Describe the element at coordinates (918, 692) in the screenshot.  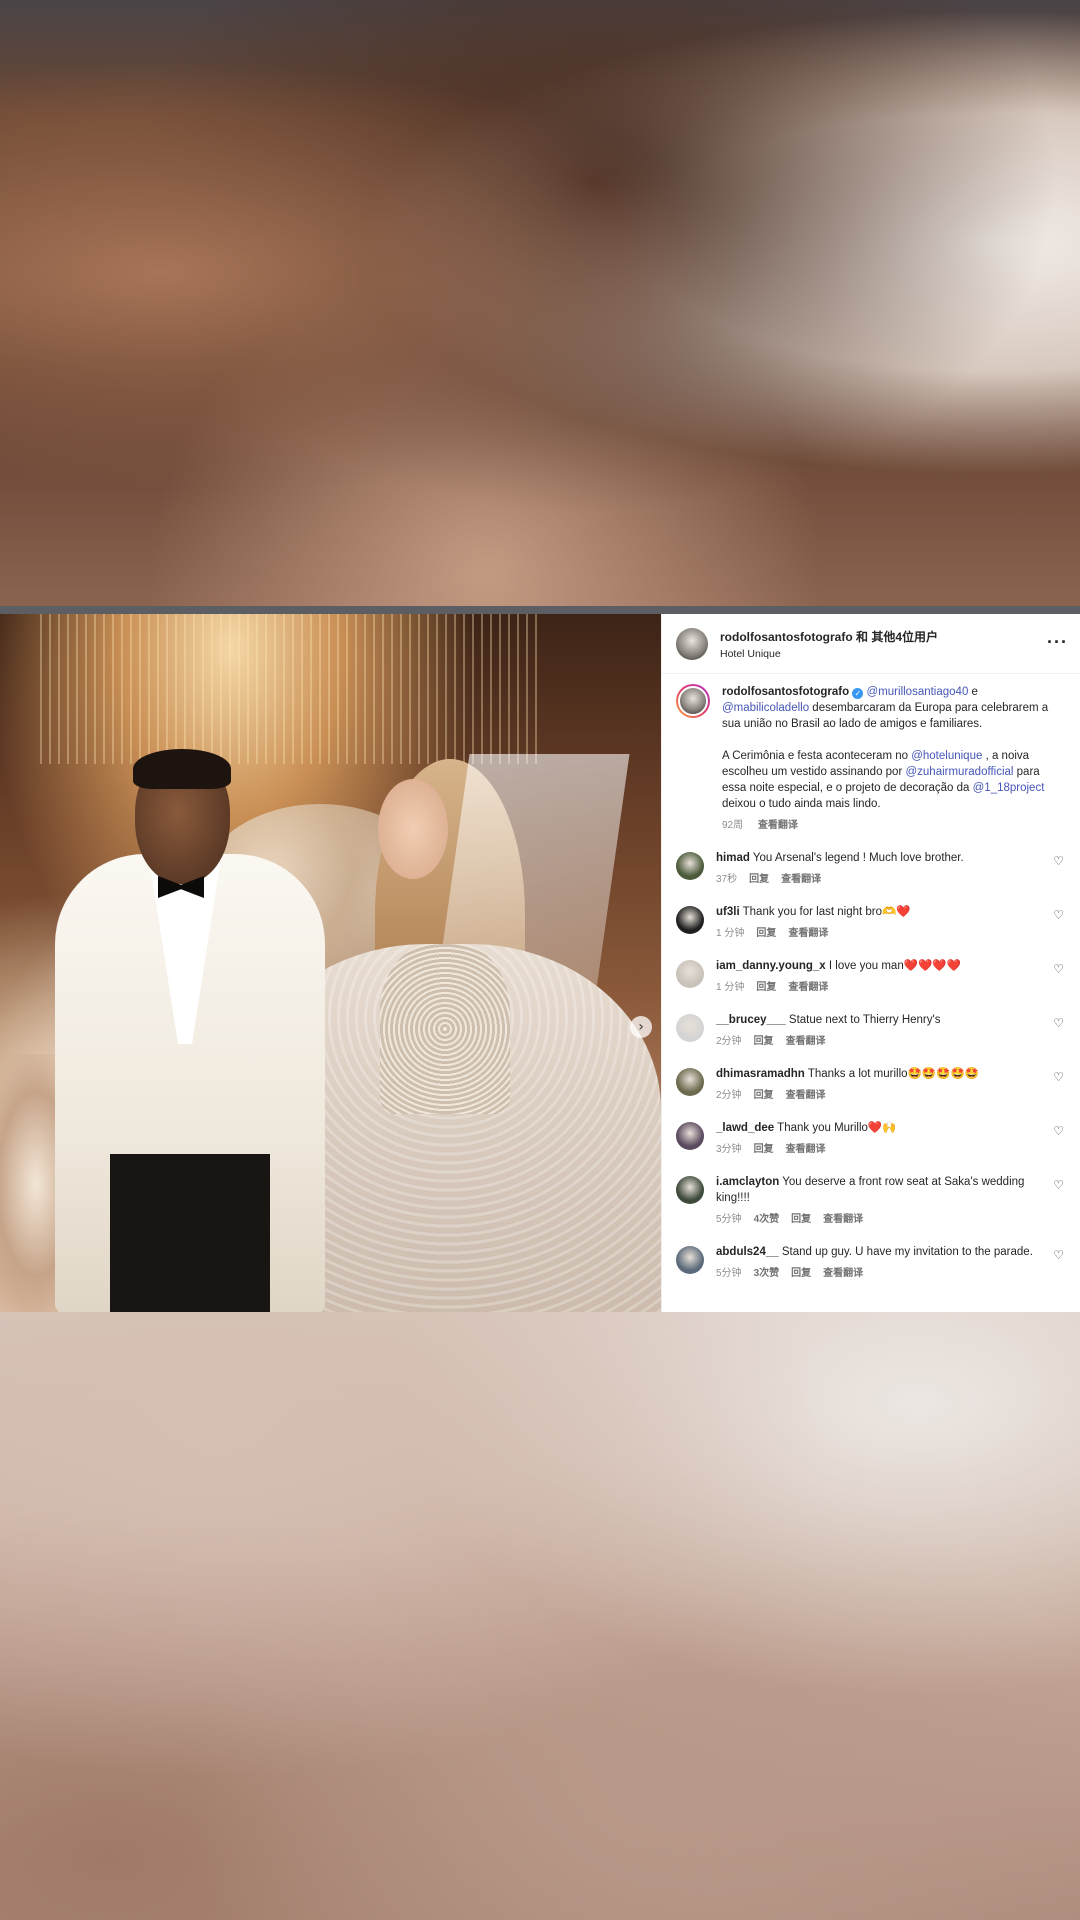
I see `mention-link: @murillosantiago40` at that location.